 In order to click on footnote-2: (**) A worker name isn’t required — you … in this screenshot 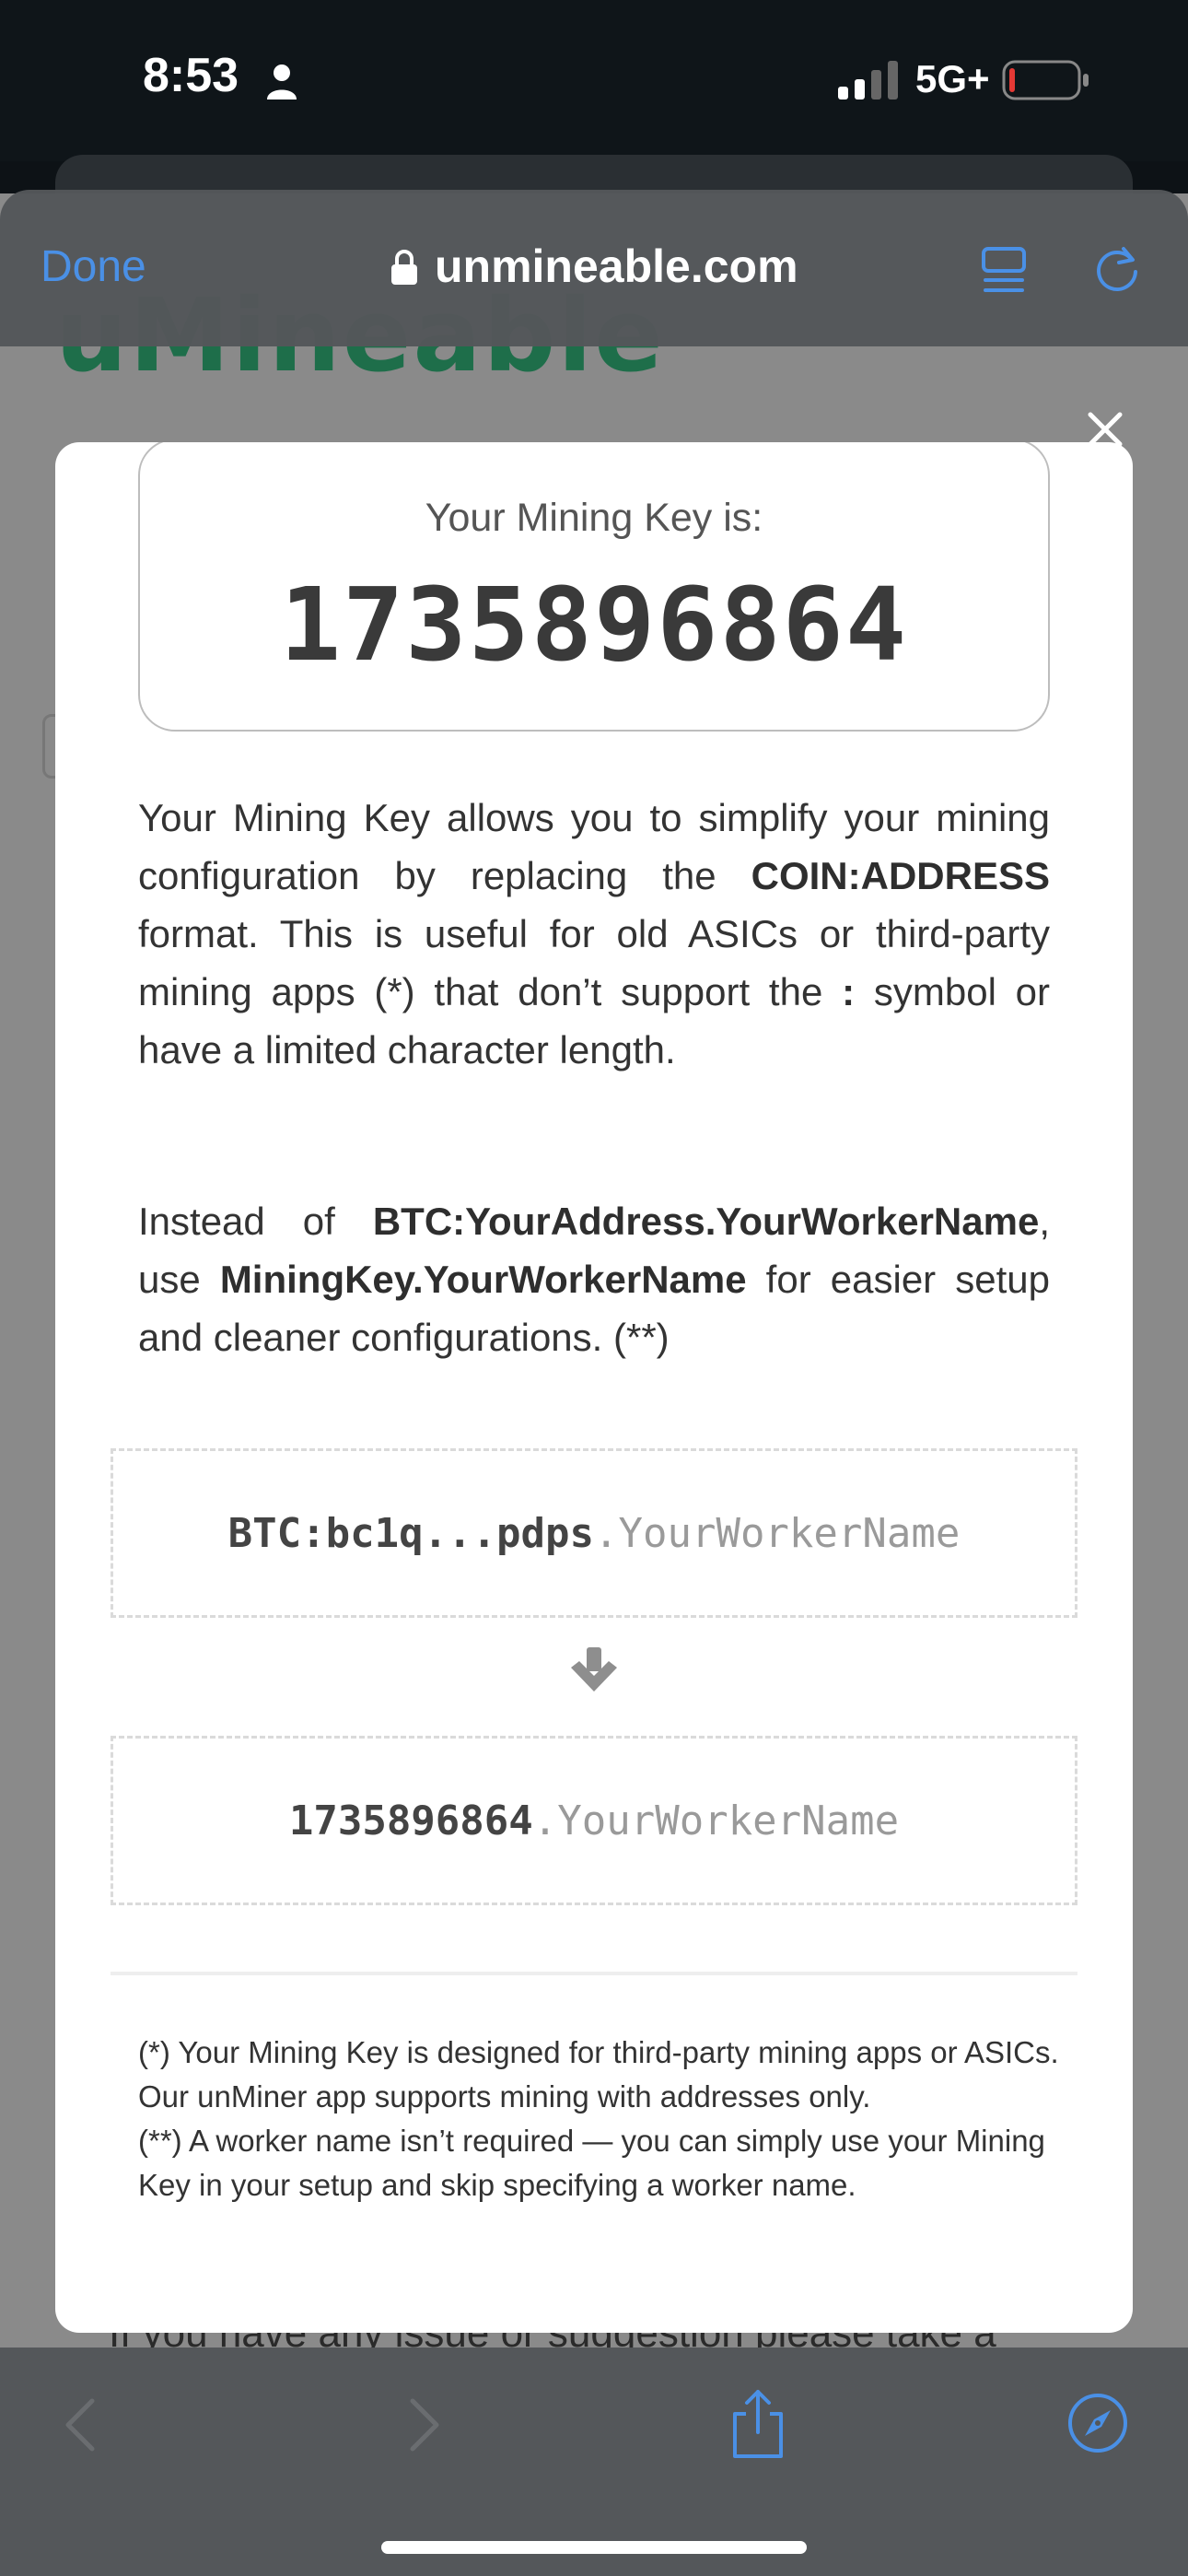, I will do `click(591, 2163)`.